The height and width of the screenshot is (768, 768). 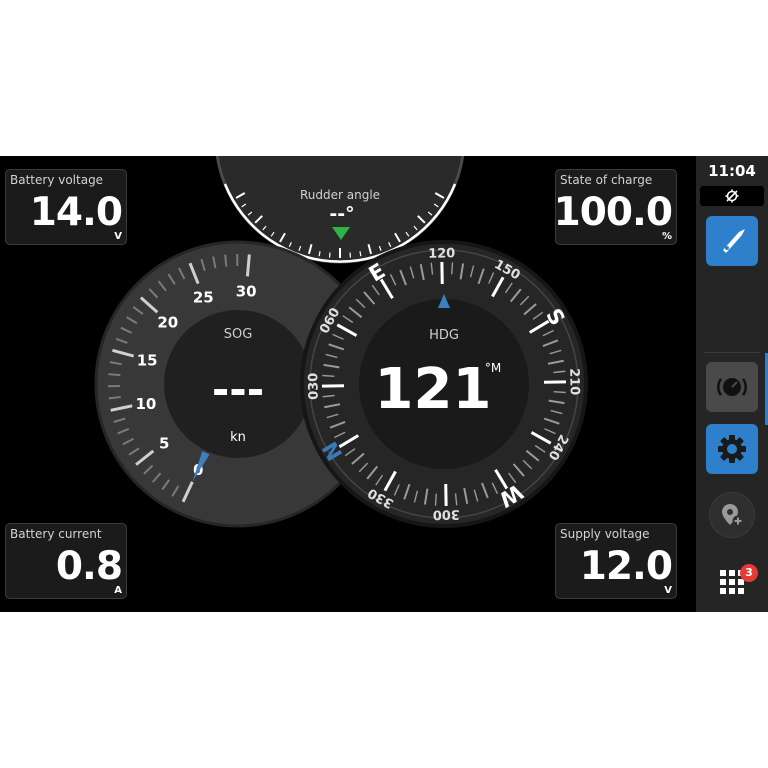 I want to click on sog-unit: kn, so click(x=238, y=437).